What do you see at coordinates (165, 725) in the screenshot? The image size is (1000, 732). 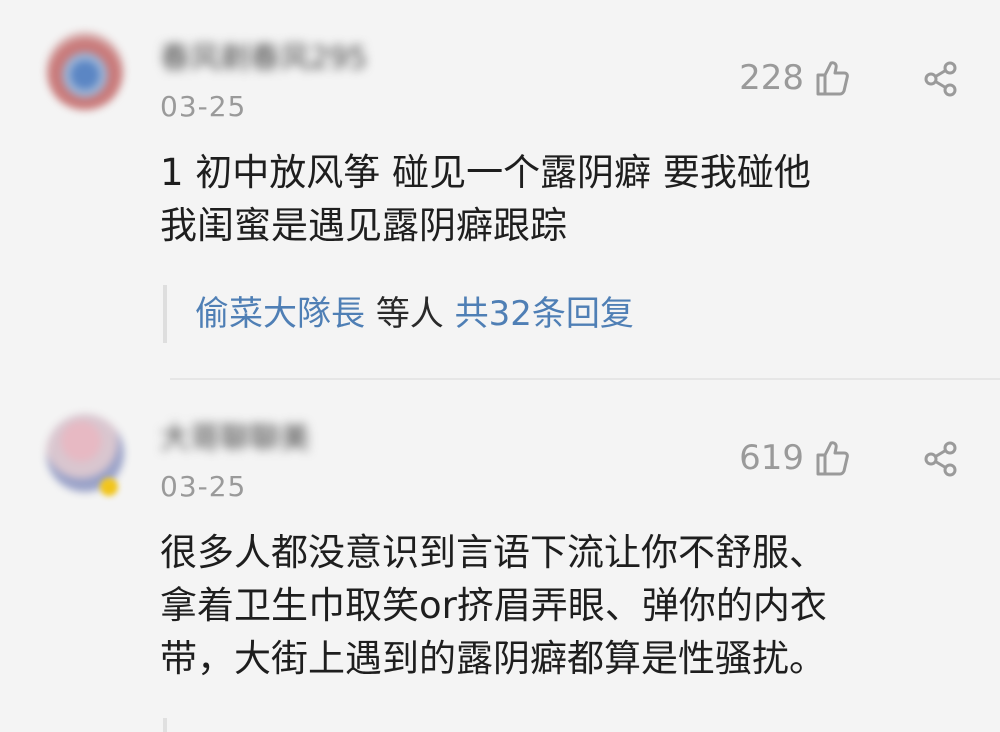 I see `reply-indicator-line` at bounding box center [165, 725].